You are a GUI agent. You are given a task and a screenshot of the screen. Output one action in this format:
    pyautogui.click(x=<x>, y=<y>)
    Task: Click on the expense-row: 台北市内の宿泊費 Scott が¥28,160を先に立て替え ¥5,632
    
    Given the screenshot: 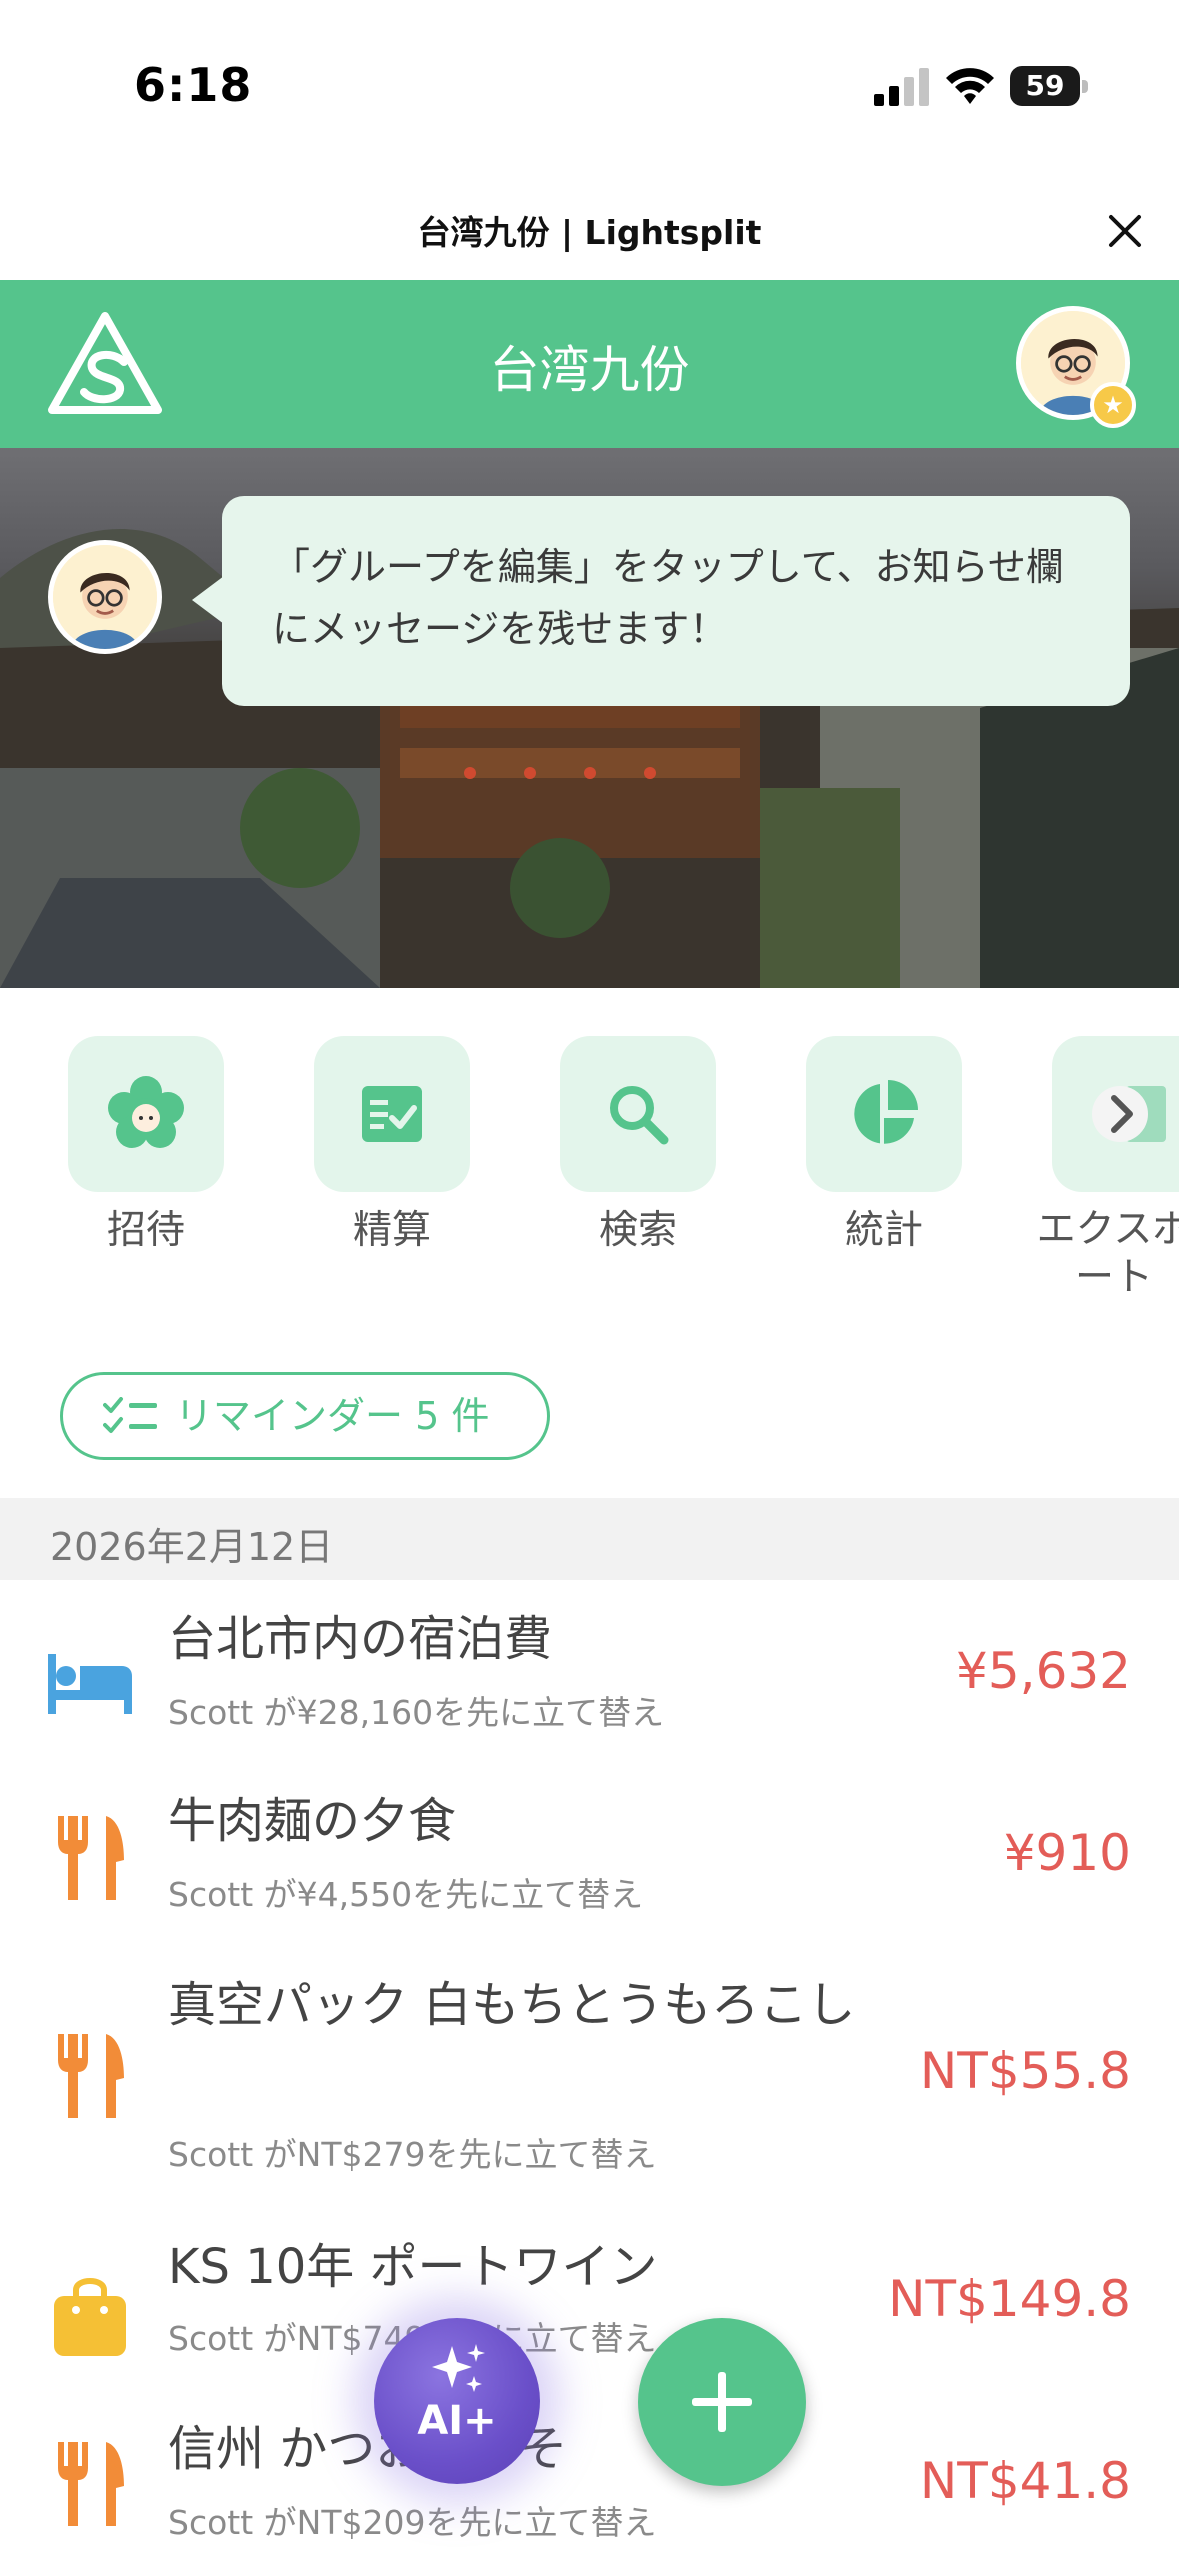 What is the action you would take?
    pyautogui.click(x=589, y=1680)
    